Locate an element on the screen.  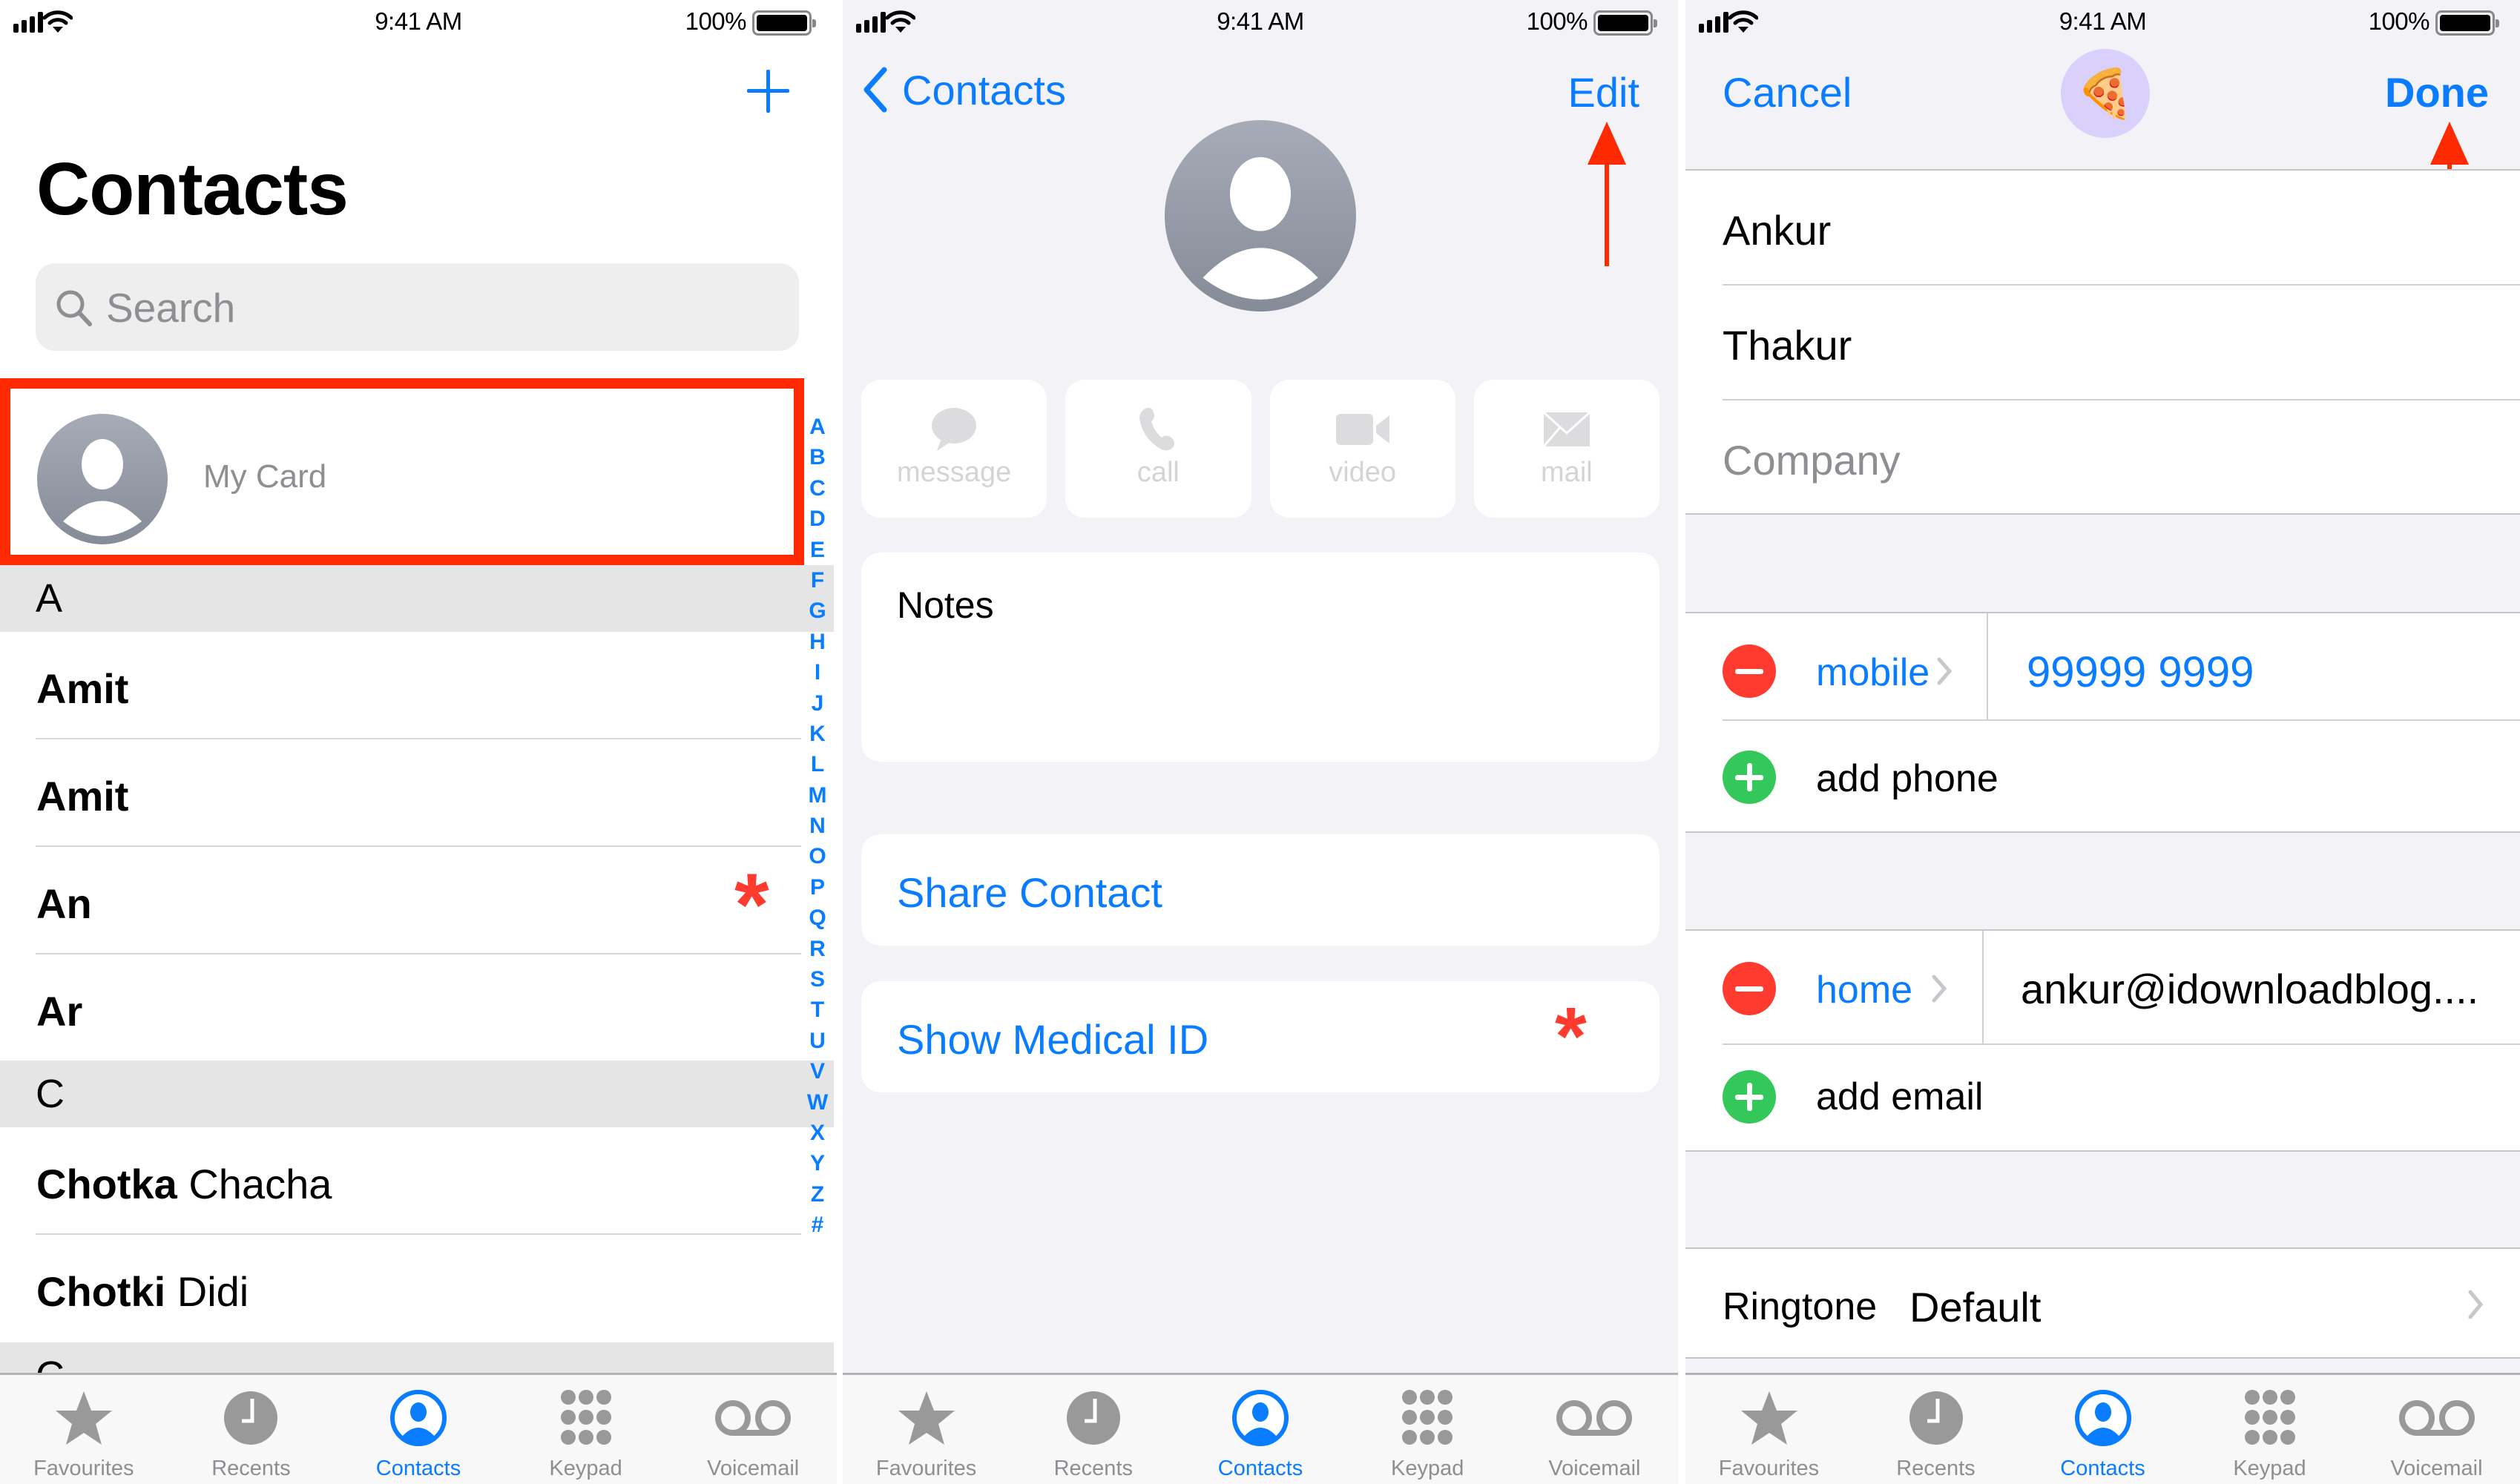
email-type-label: home is located at coordinates (1864, 990).